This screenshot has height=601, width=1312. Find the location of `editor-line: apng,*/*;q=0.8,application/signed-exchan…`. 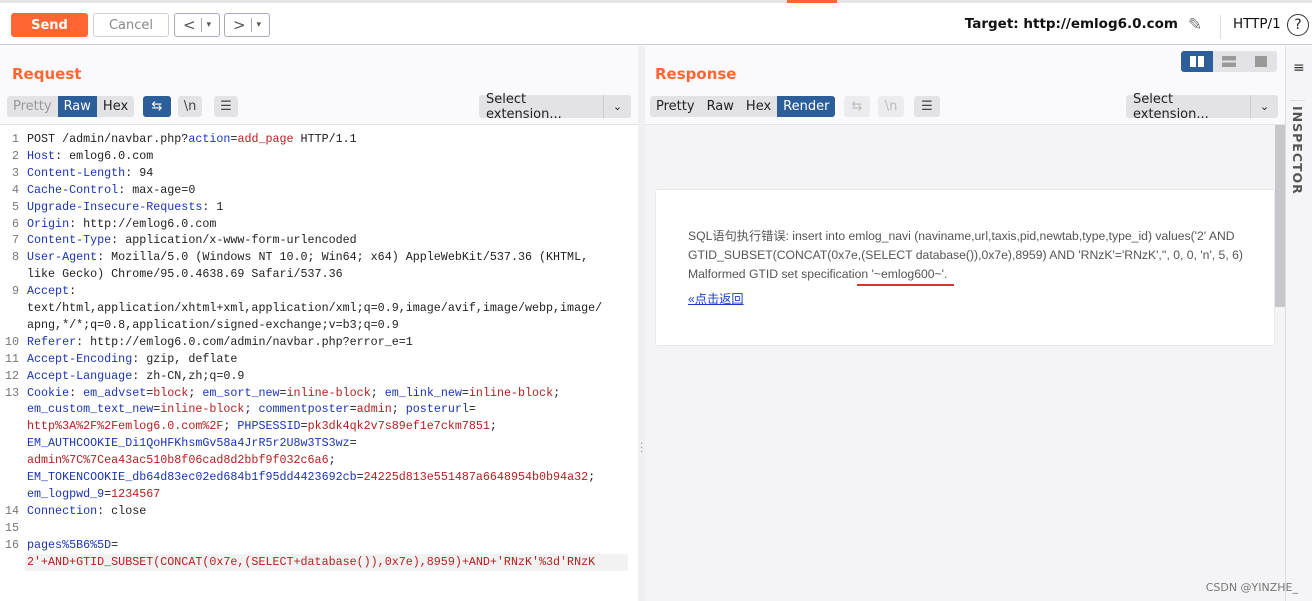

editor-line: apng,*/*;q=0.8,application/signed-exchan… is located at coordinates (315, 325).